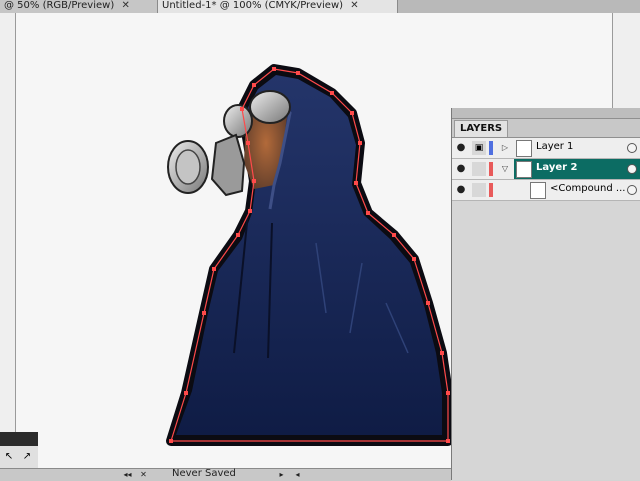 Image resolution: width=640 pixels, height=481 pixels. I want to click on panel-tab-bar: LAYERS, so click(546, 128).